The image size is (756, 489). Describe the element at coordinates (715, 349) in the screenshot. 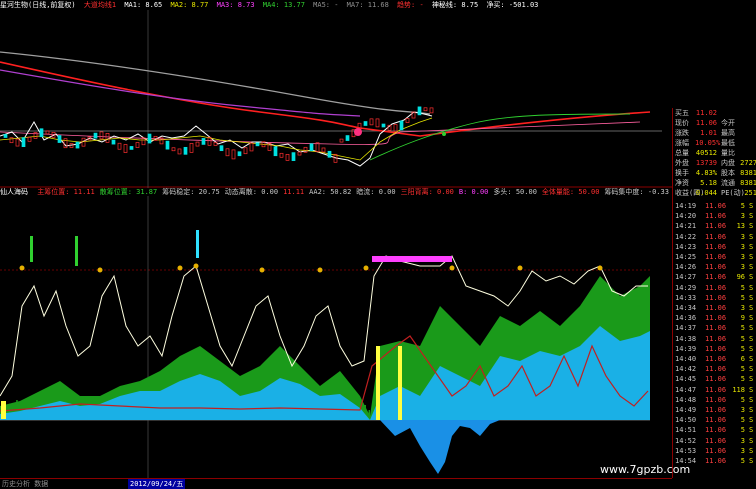

I see `tick-row: 14:39 11.06 5 S` at that location.